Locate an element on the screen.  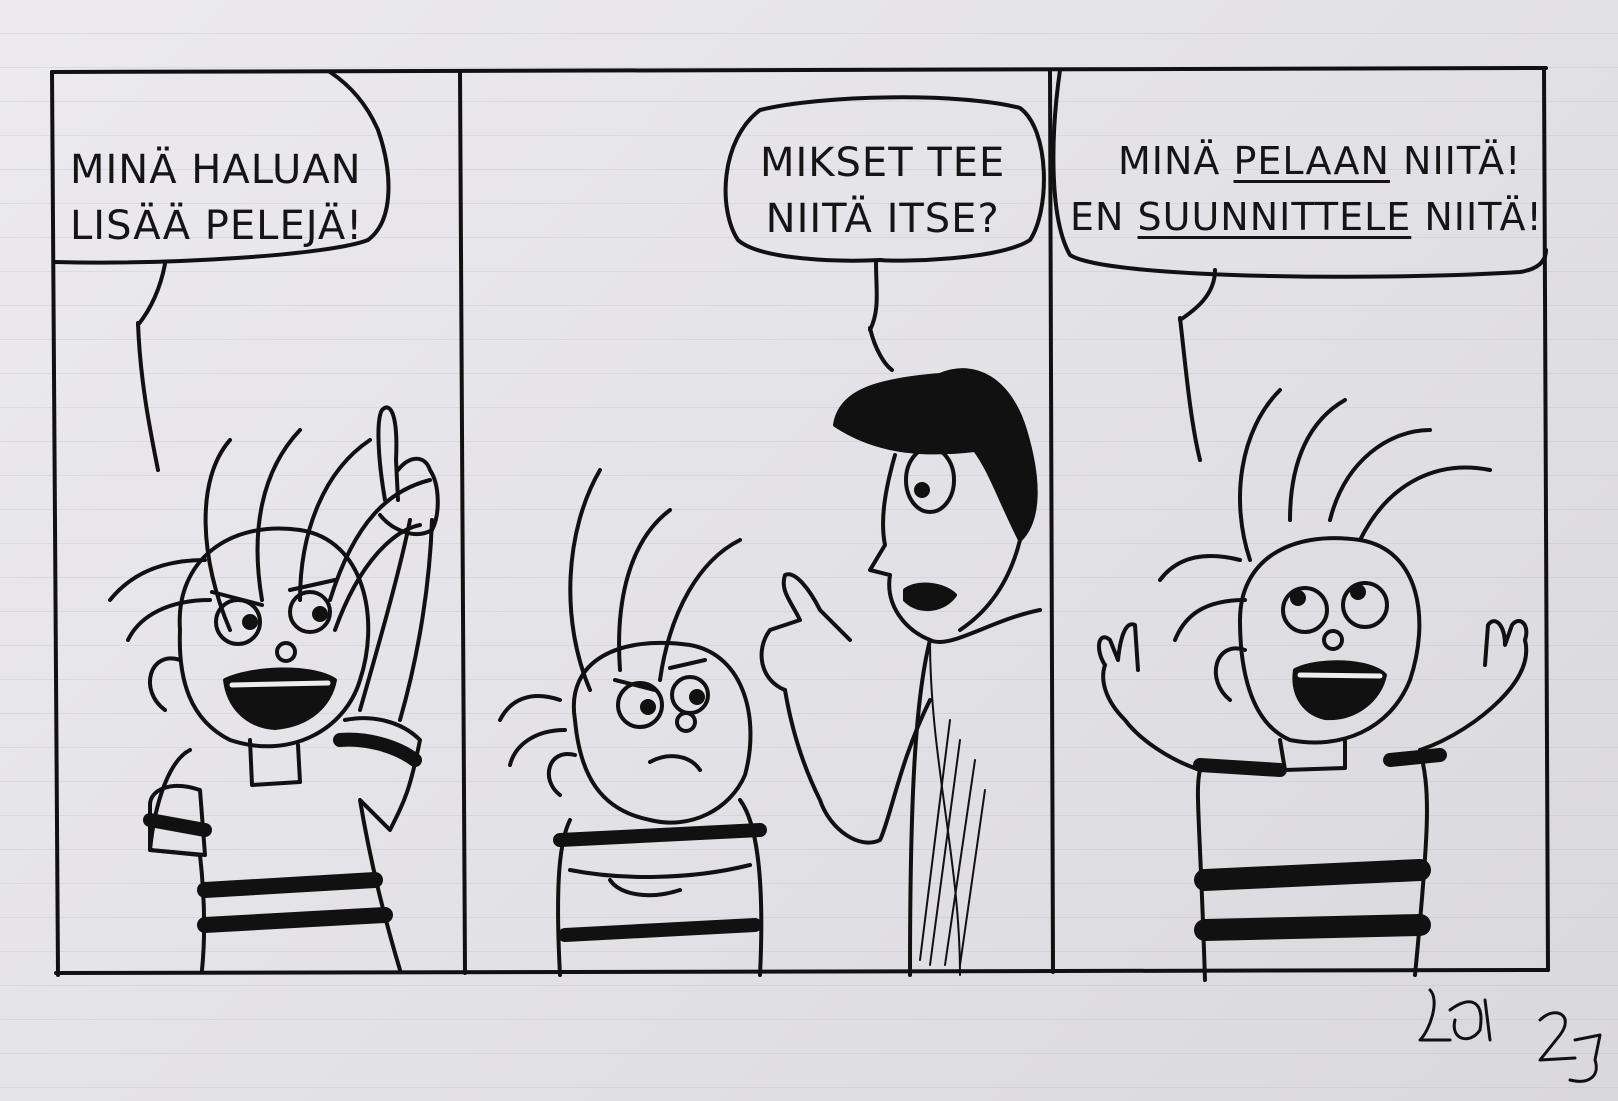
panel3-line-2: EN SUUNNITTELE NIITÄ! is located at coordinates (1306, 217).